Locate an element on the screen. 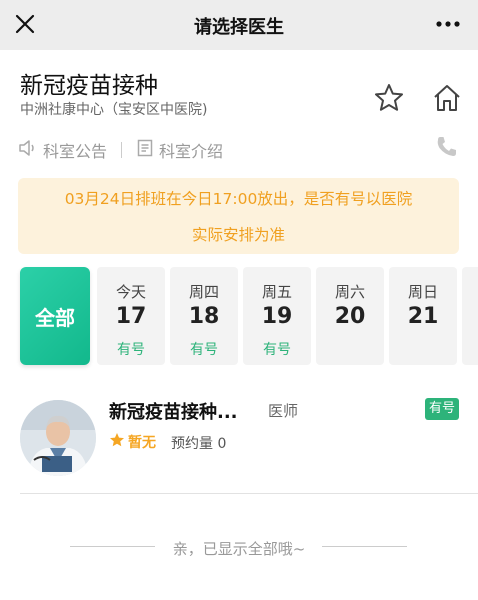 Image resolution: width=478 pixels, height=600 pixels. intro-label: 科室介绍 is located at coordinates (191, 151).